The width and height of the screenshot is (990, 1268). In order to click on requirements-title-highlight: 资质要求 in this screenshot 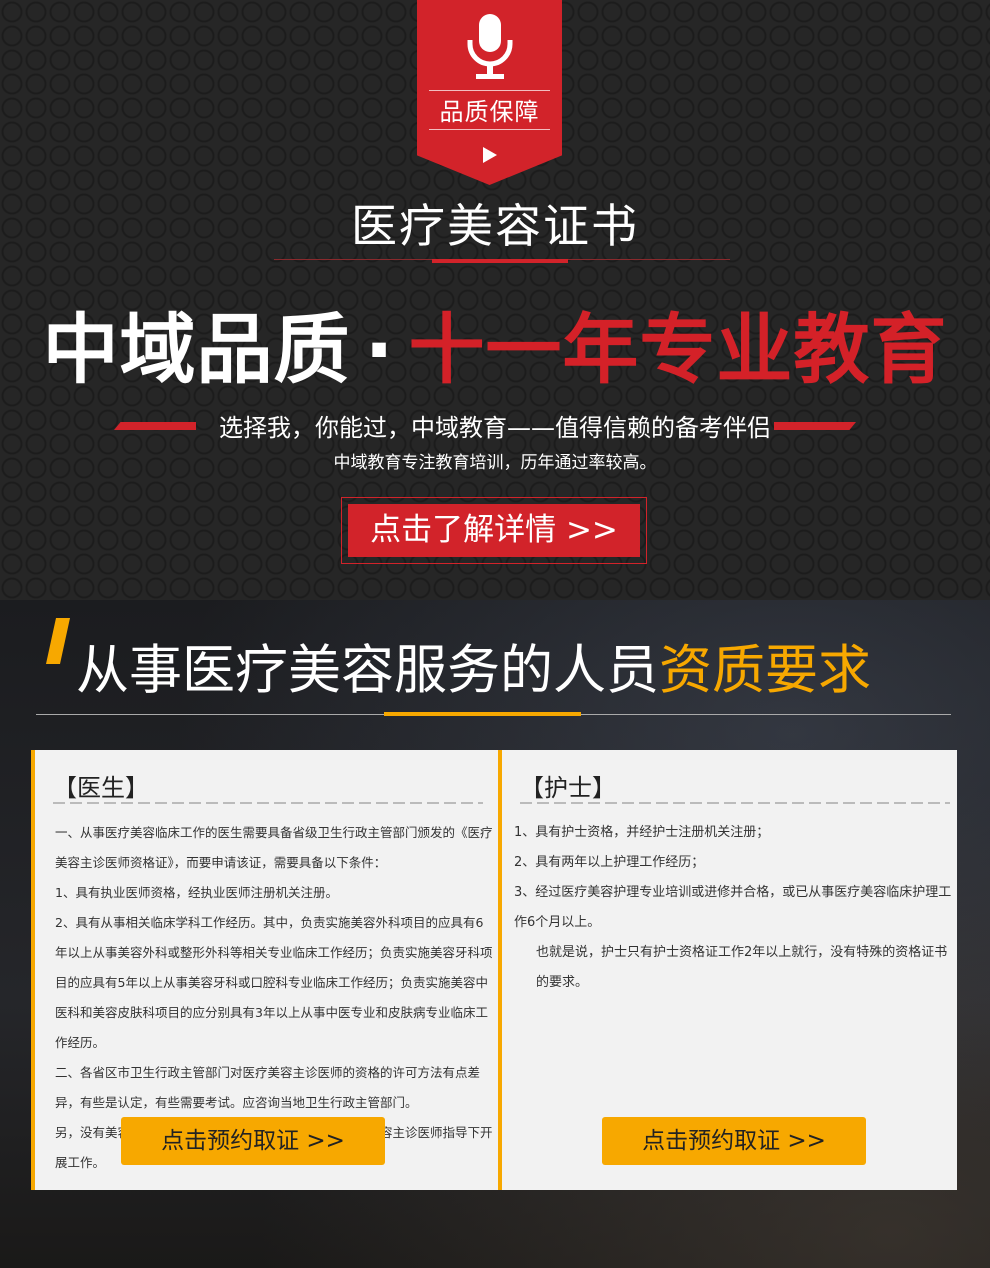, I will do `click(765, 670)`.